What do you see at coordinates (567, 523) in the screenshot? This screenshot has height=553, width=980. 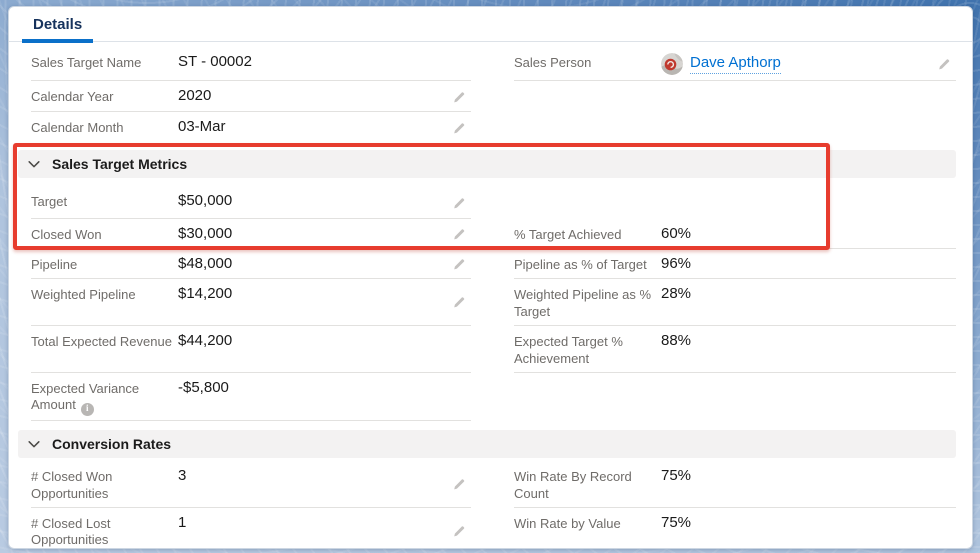 I see `field-label: Win Rate by Value` at bounding box center [567, 523].